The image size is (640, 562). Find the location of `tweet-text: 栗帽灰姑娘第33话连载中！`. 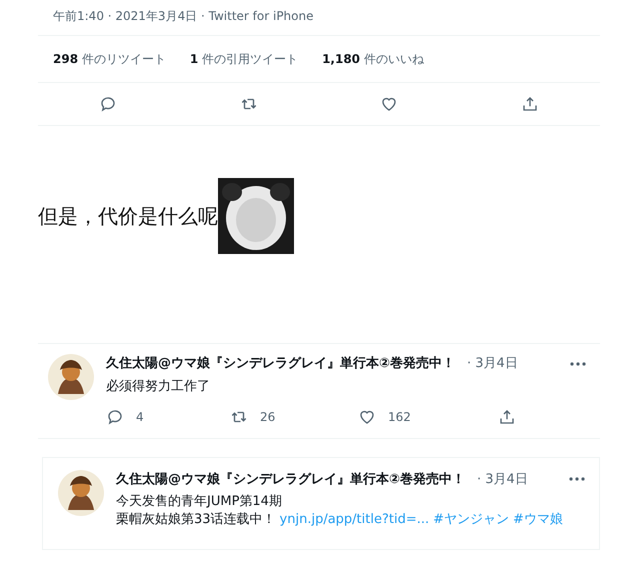

tweet-text: 栗帽灰姑娘第33话连载中！ is located at coordinates (196, 520).